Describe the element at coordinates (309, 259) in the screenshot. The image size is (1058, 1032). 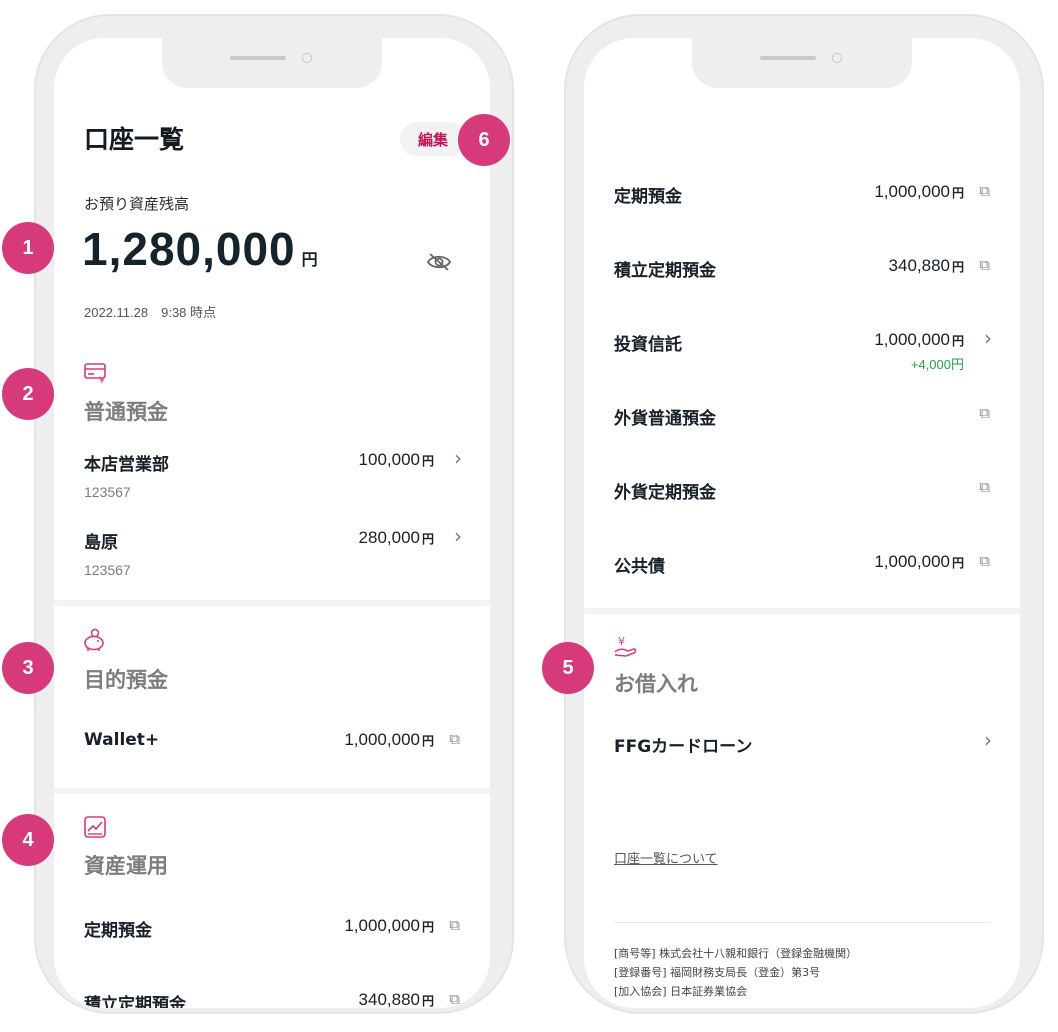
I see `balance-unit: 円` at that location.